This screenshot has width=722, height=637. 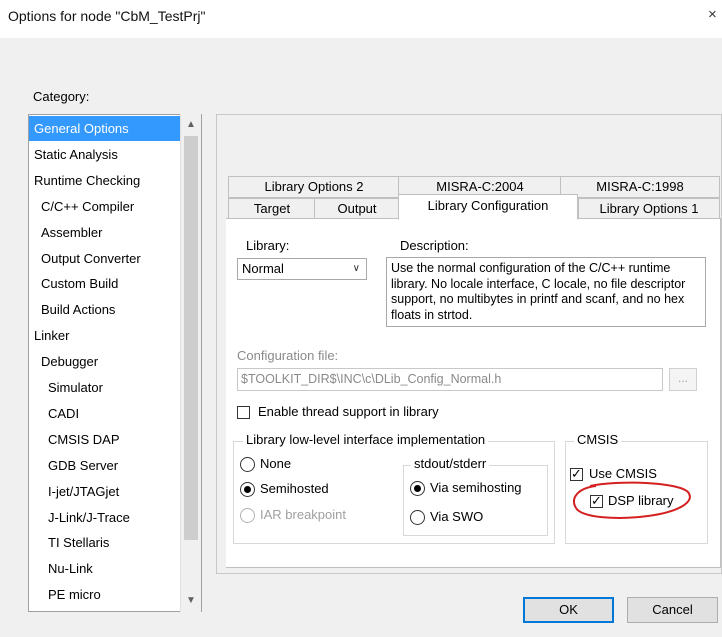 I want to click on category-item: Simulator, so click(x=114, y=387).